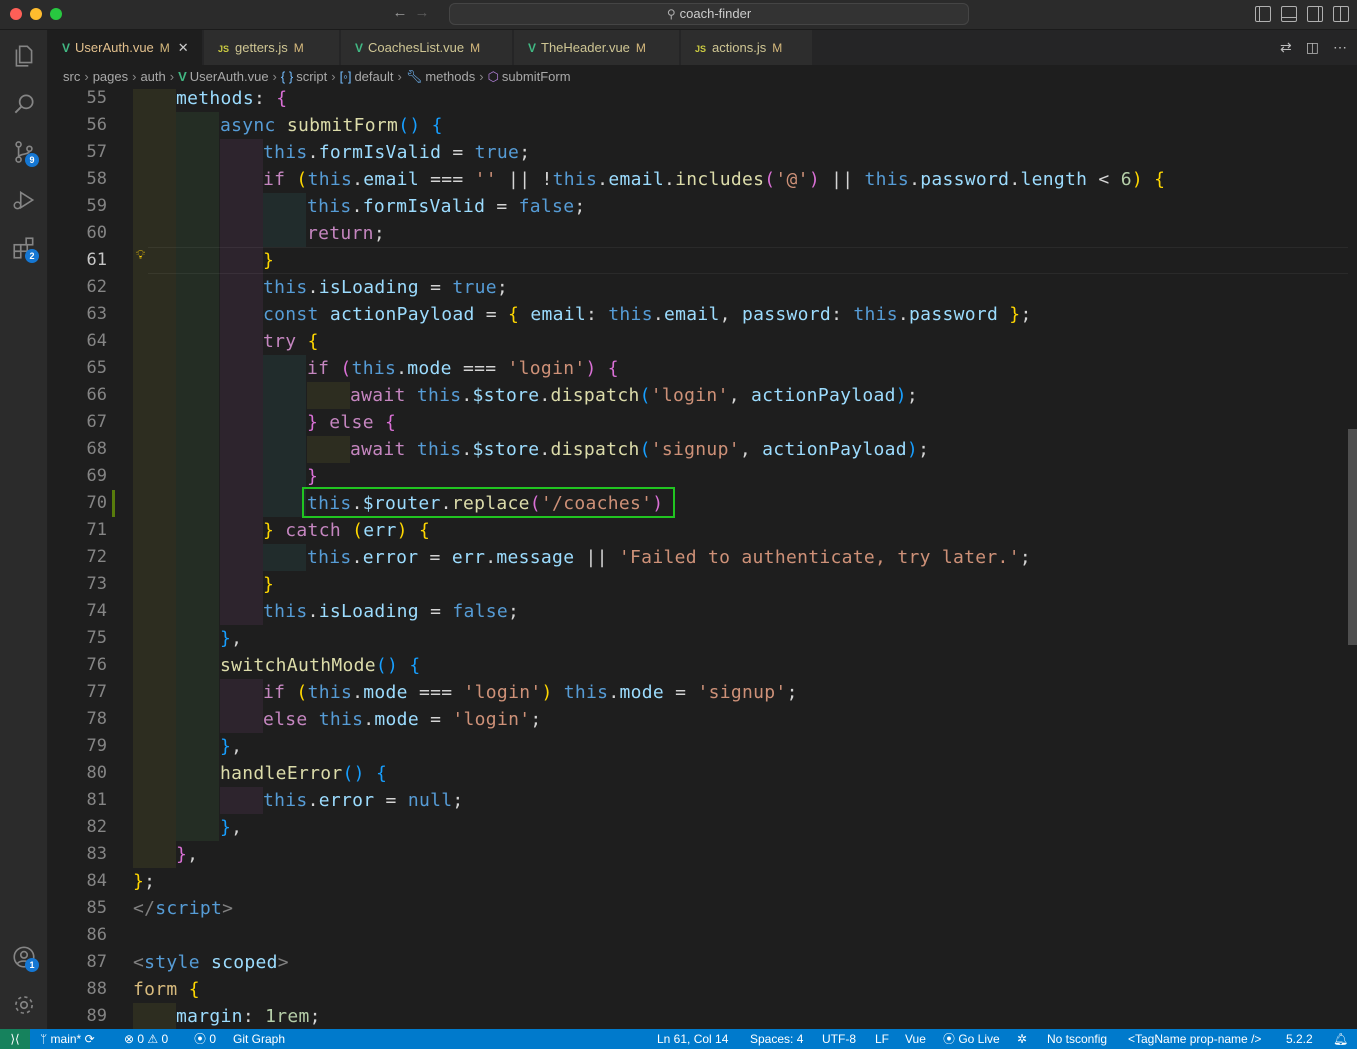  Describe the element at coordinates (24, 529) in the screenshot. I see `activity-bar: 9 2 1` at that location.